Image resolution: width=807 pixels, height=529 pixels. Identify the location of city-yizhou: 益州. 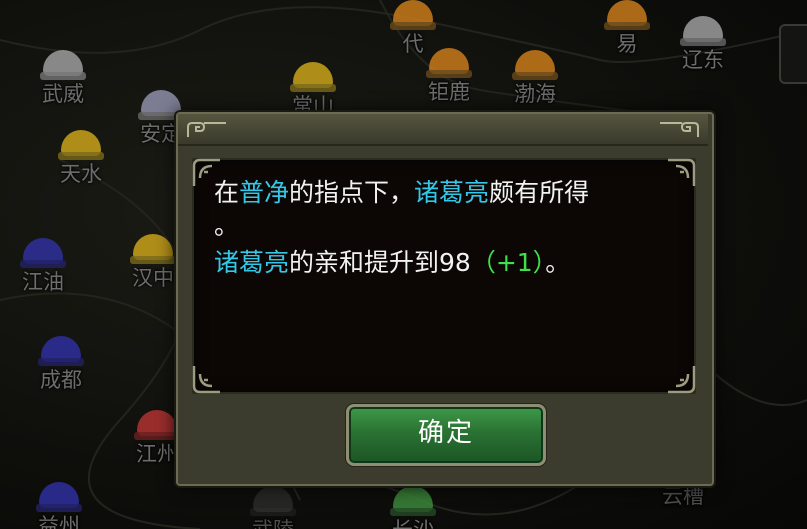
(59, 505).